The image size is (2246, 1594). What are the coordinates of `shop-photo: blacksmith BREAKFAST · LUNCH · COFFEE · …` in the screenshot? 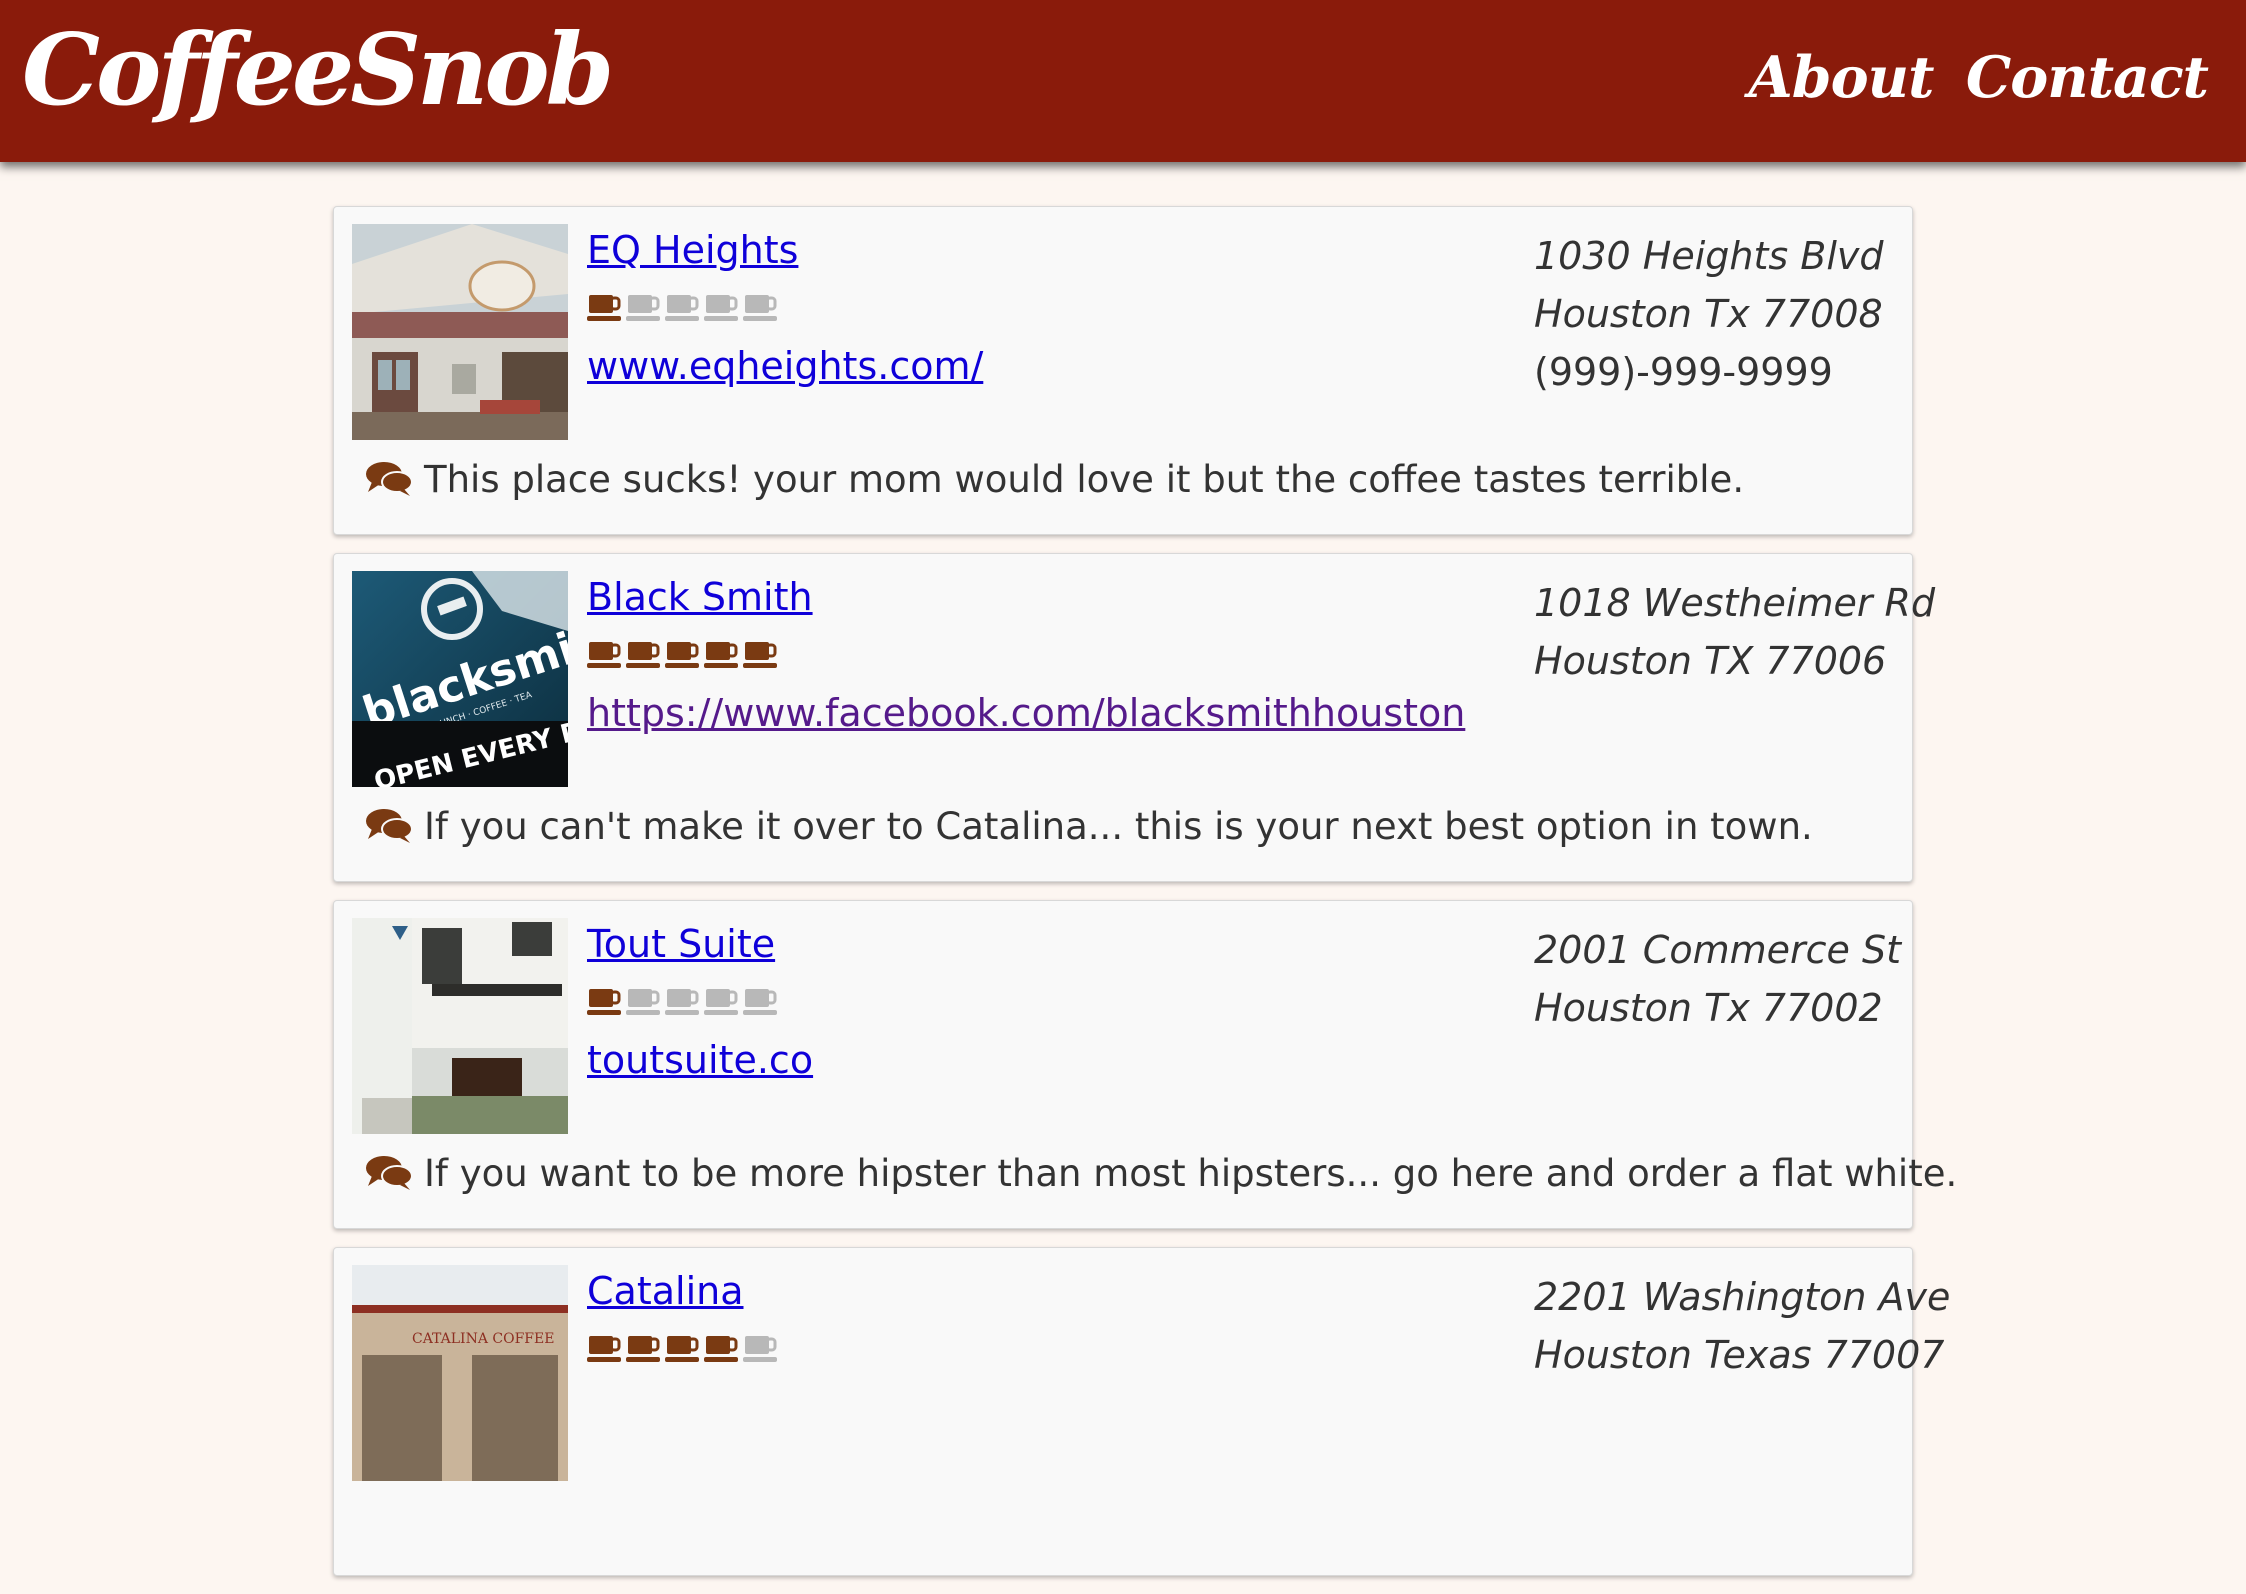 It's located at (460, 679).